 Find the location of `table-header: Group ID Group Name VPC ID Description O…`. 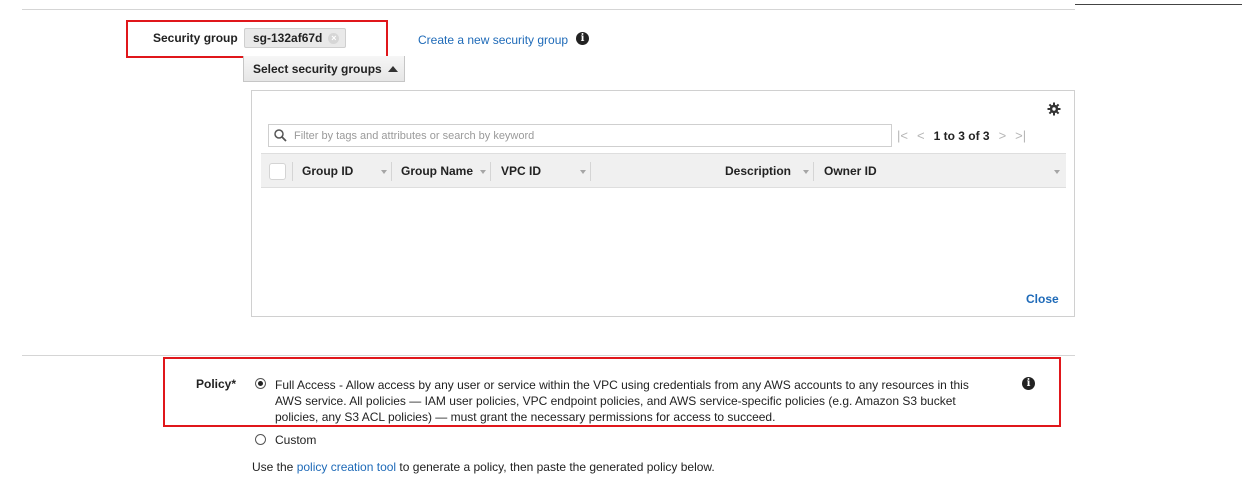

table-header: Group ID Group Name VPC ID Description O… is located at coordinates (663, 170).